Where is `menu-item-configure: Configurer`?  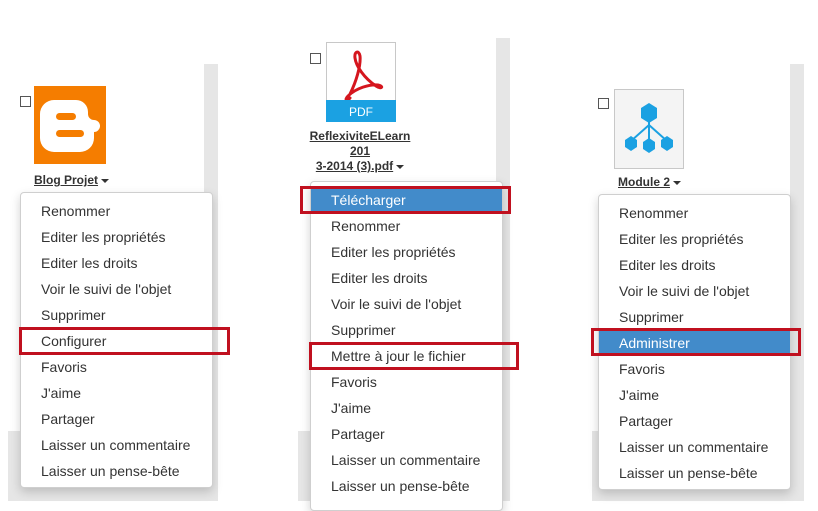 menu-item-configure: Configurer is located at coordinates (116, 341).